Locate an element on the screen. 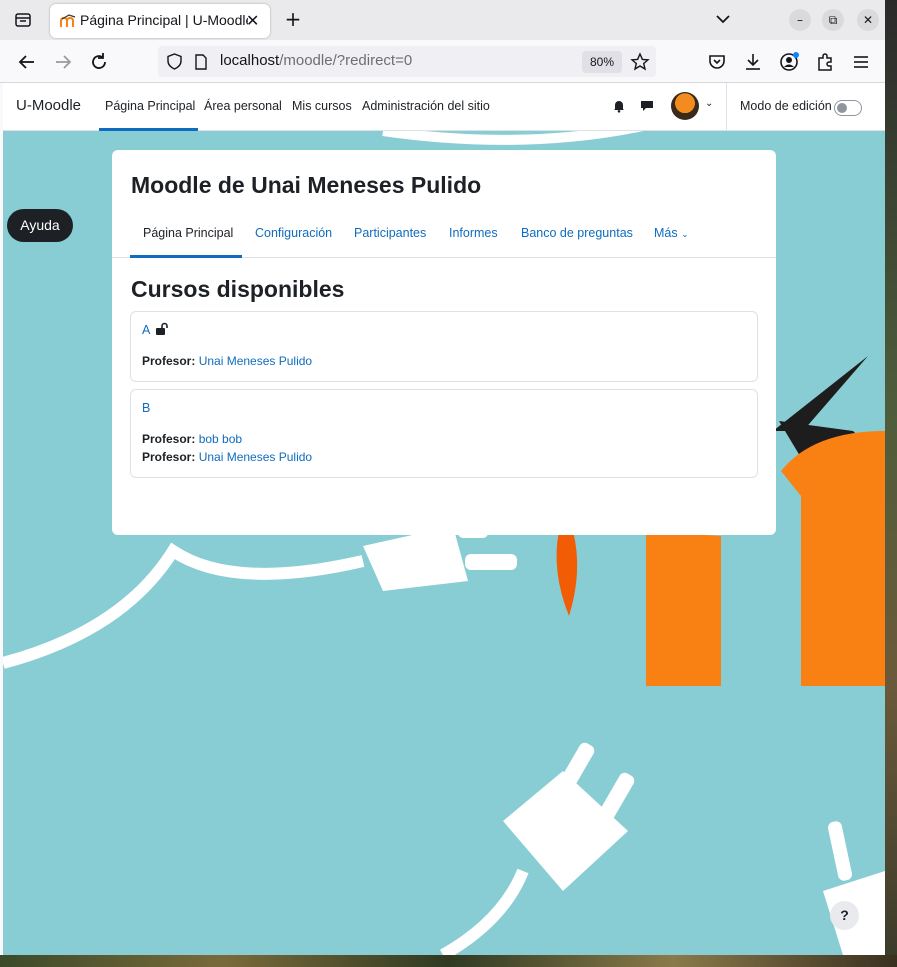 Image resolution: width=897 pixels, height=967 pixels. edit-mode-toggle is located at coordinates (848, 108).